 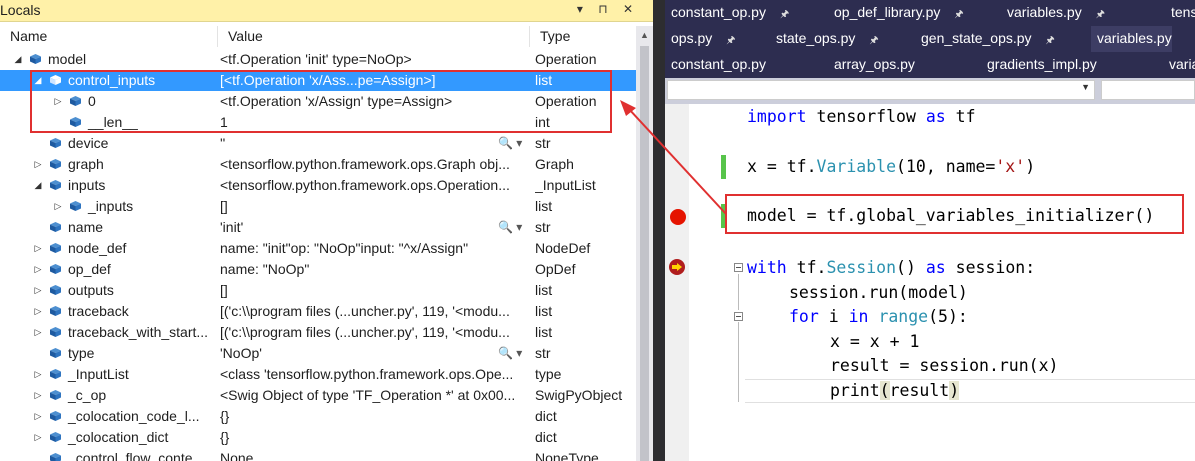 What do you see at coordinates (1044, 12) in the screenshot?
I see `tab-label: variables.py` at bounding box center [1044, 12].